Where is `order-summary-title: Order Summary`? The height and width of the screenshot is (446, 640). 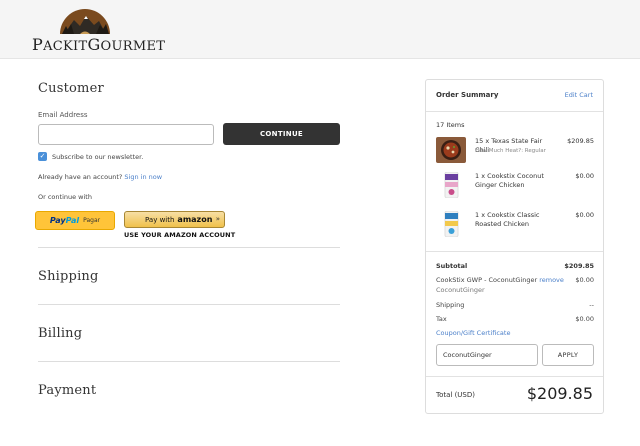 order-summary-title: Order Summary is located at coordinates (467, 95).